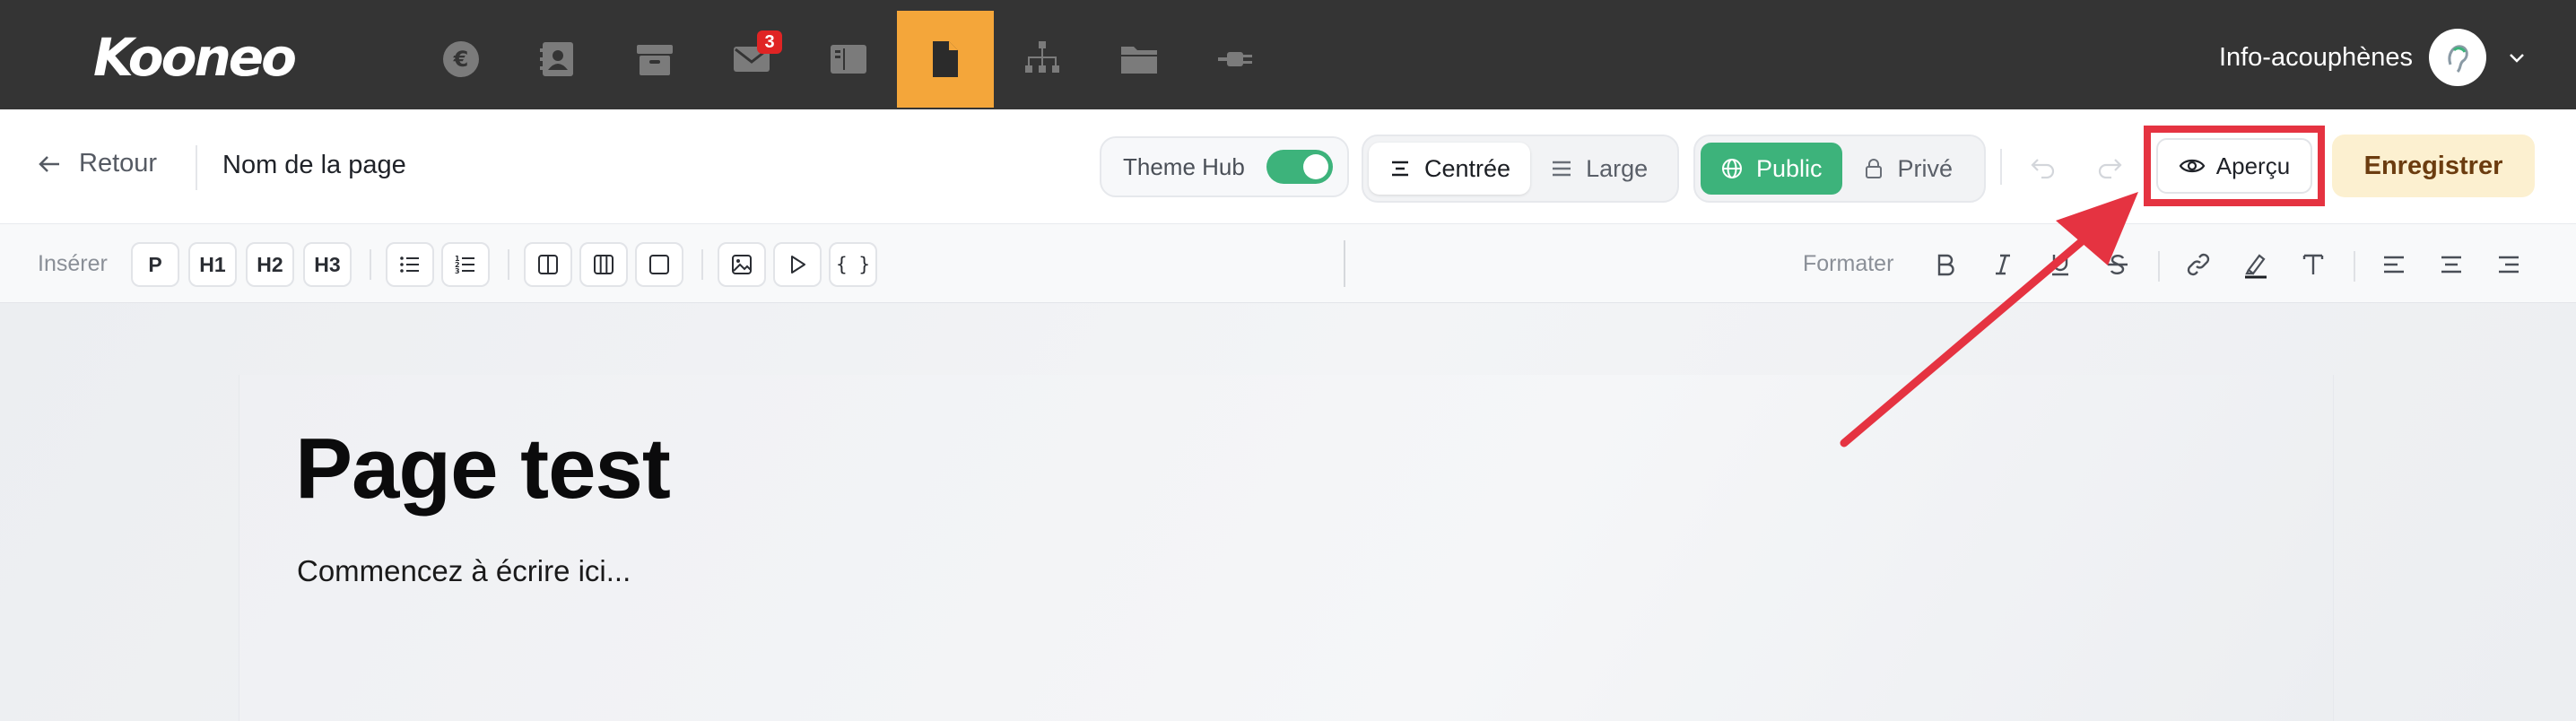 The width and height of the screenshot is (2576, 721). I want to click on insert-video-button, so click(797, 264).